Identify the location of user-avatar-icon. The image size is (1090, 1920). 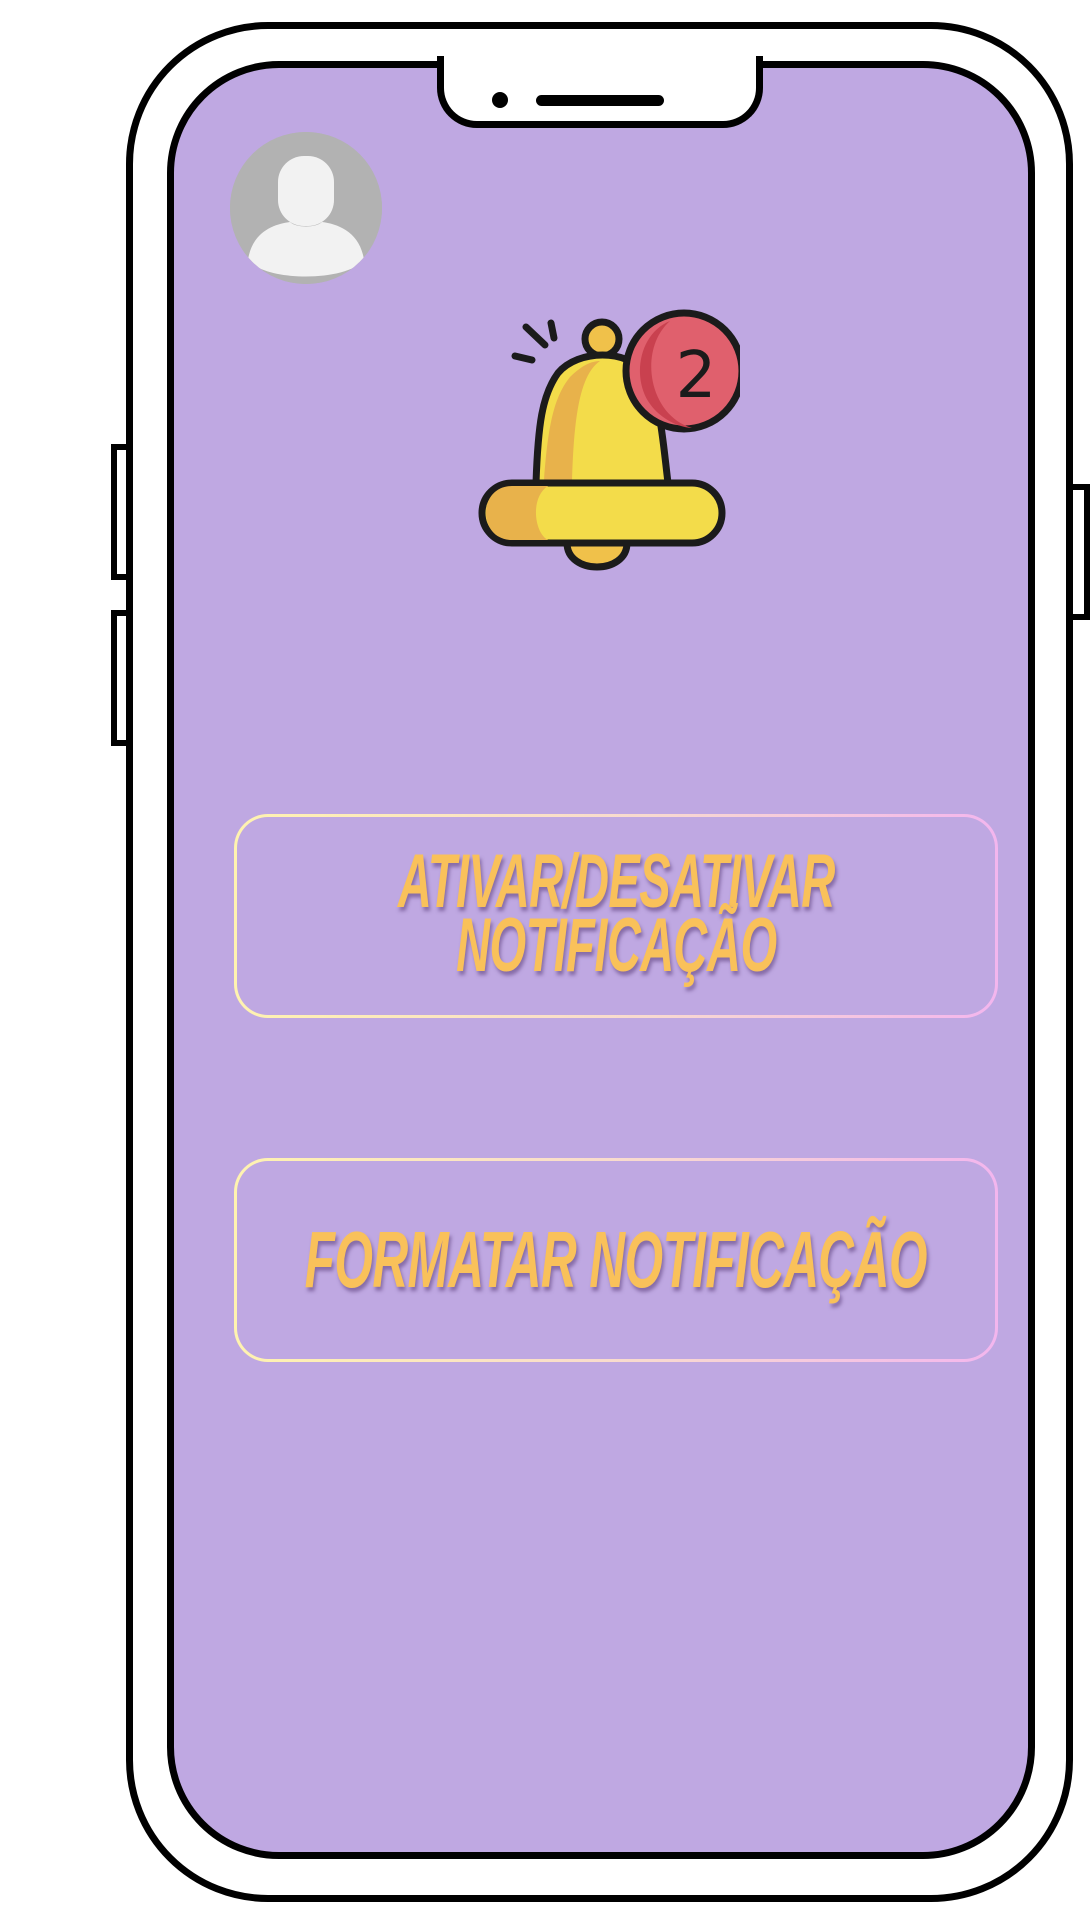
(306, 208).